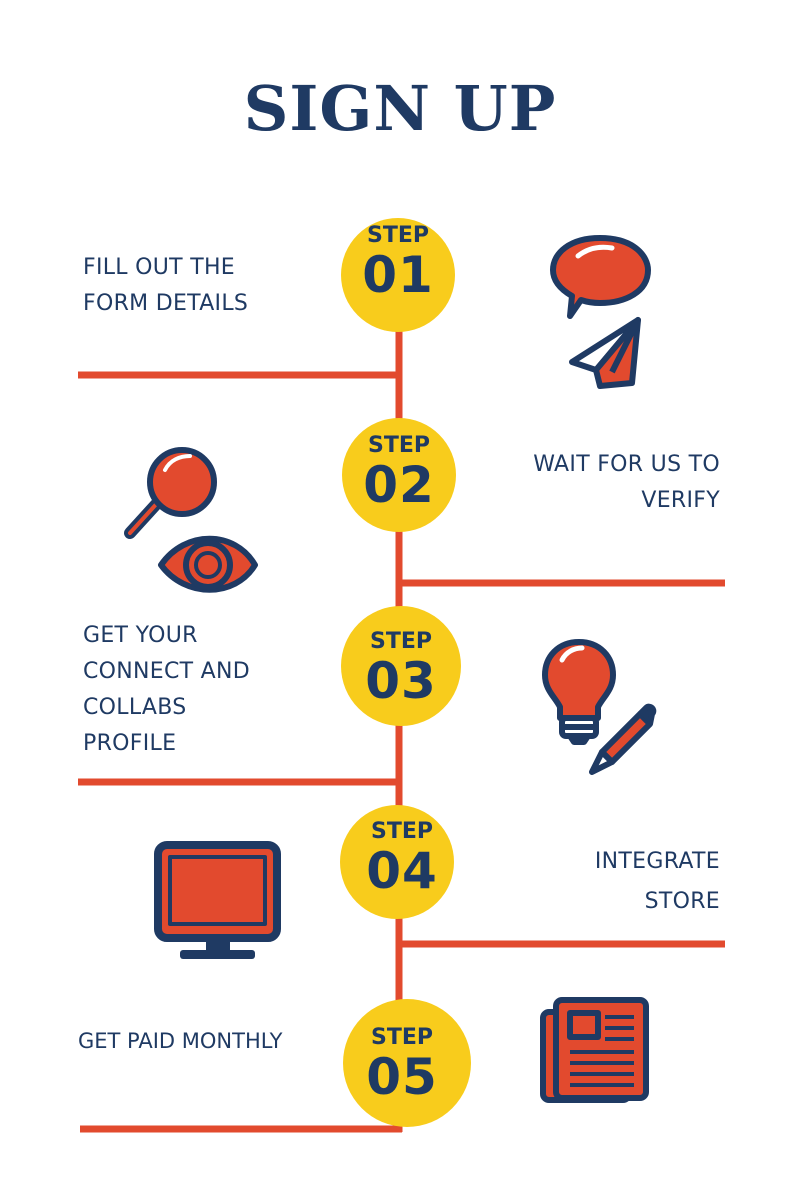 The image size is (800, 1200). Describe the element at coordinates (595, 483) in the screenshot. I see `step-label-2: WAIT FOR US TO VERIFY` at that location.